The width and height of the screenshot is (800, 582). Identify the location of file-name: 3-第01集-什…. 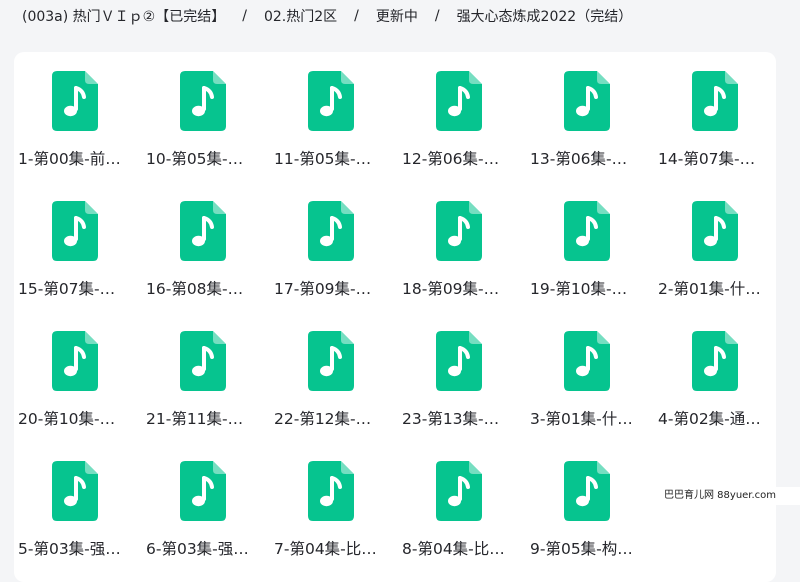
(581, 419).